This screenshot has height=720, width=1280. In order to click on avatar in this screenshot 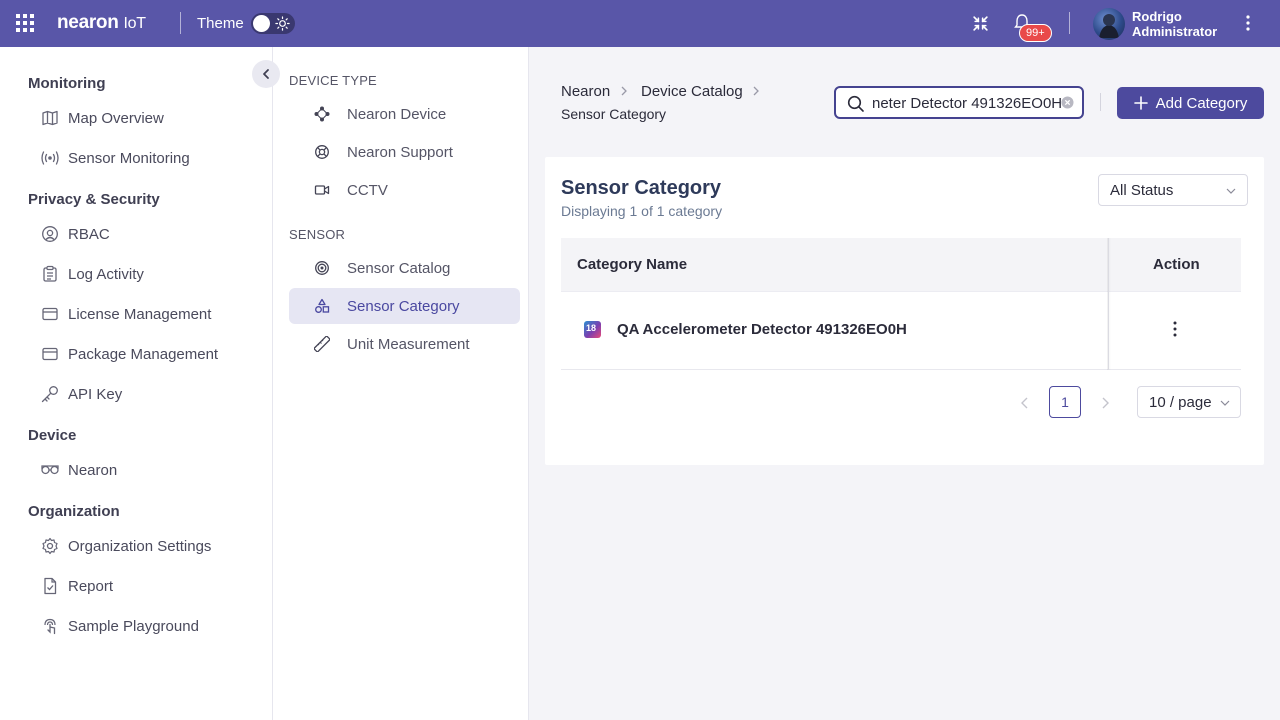, I will do `click(1109, 24)`.